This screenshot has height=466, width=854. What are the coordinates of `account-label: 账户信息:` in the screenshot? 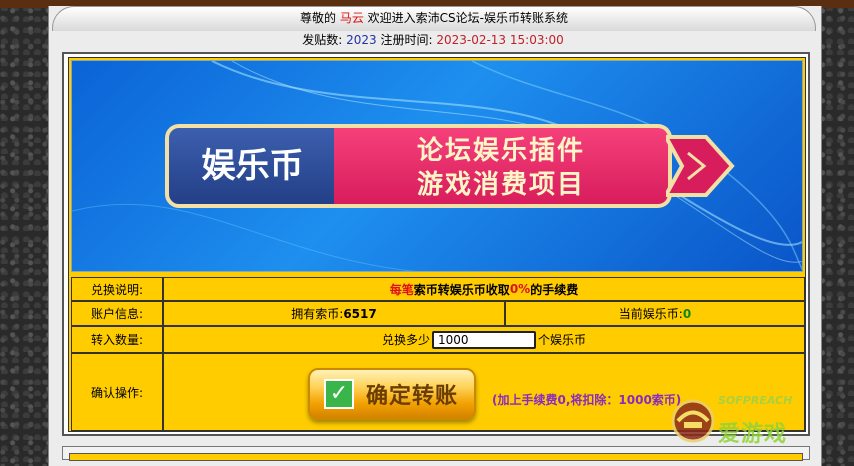 It's located at (117, 313).